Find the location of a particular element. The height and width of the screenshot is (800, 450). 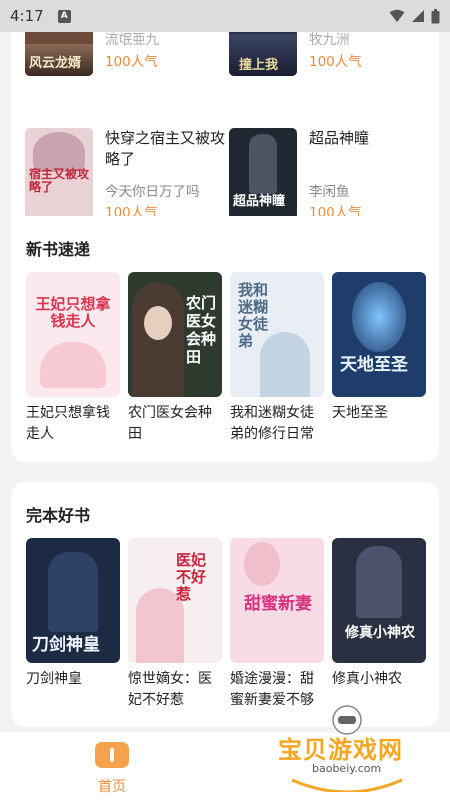

book-item: 天地至圣 天地至圣 is located at coordinates (379, 348).